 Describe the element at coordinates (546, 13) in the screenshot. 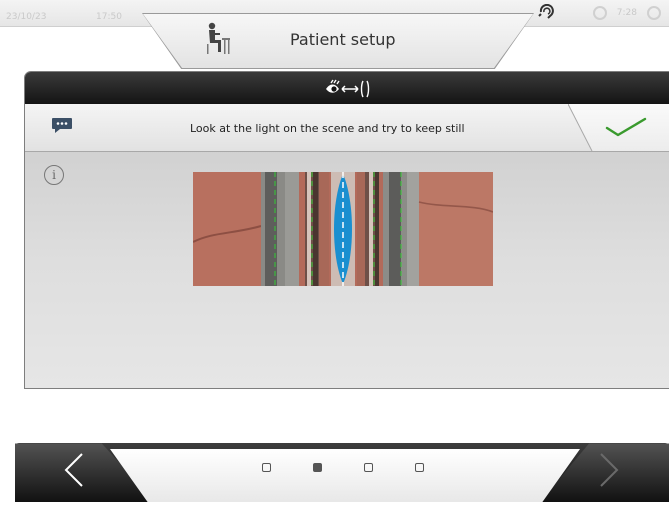

I see `ear-icon` at that location.